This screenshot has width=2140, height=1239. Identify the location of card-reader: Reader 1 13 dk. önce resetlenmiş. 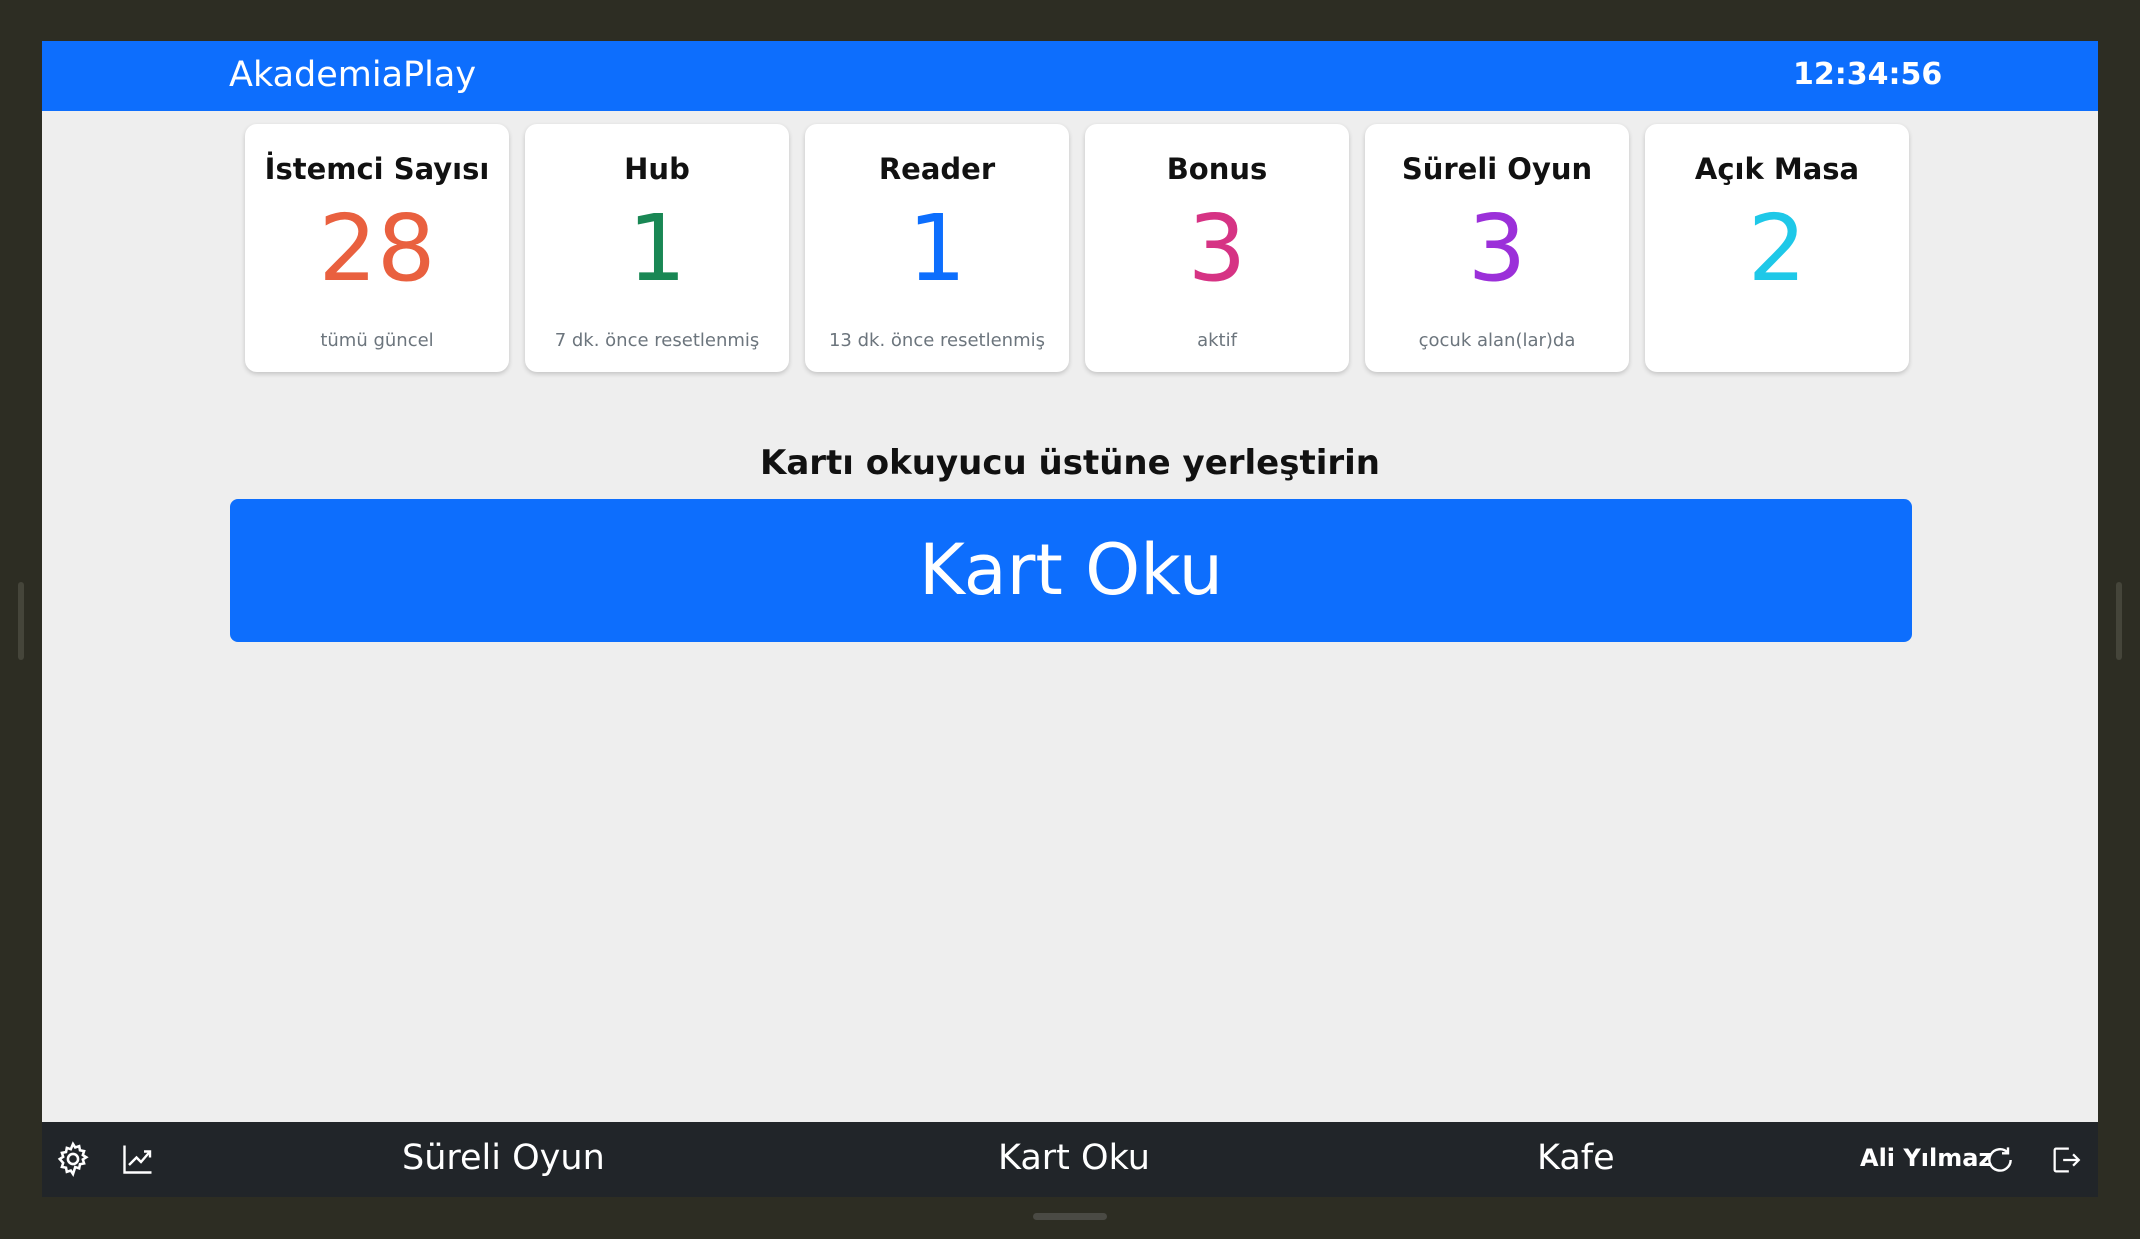
(937, 248).